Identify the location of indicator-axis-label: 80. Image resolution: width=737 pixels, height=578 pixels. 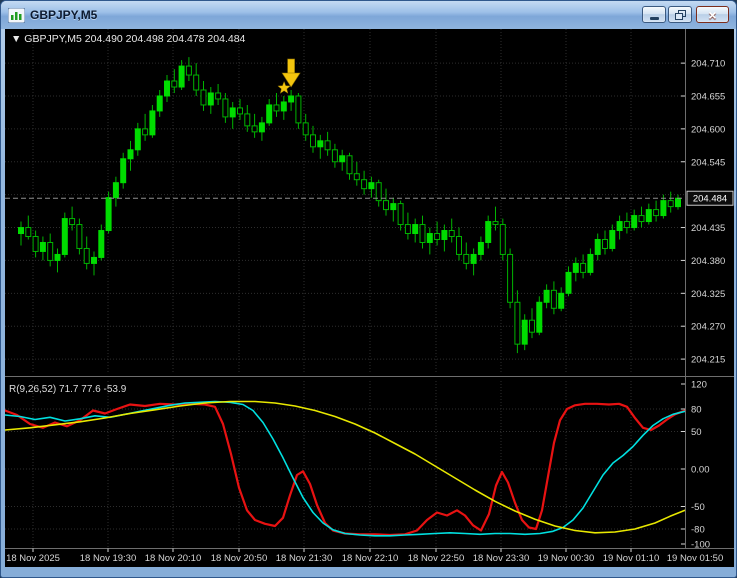
(696, 410).